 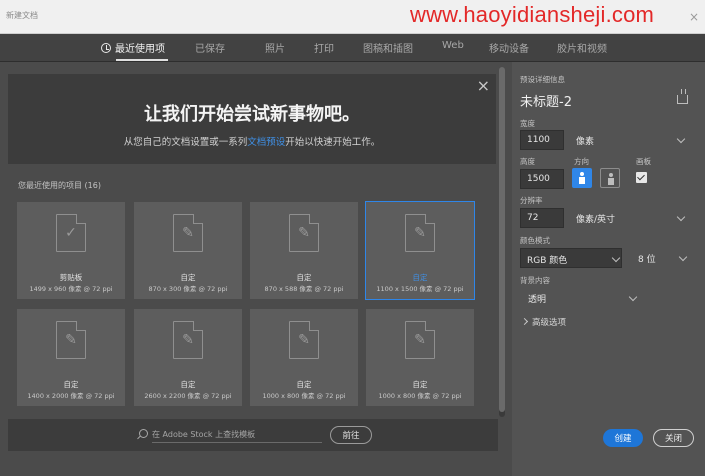 I want to click on resolution-unit-select: 像素/英寸, so click(x=631, y=218).